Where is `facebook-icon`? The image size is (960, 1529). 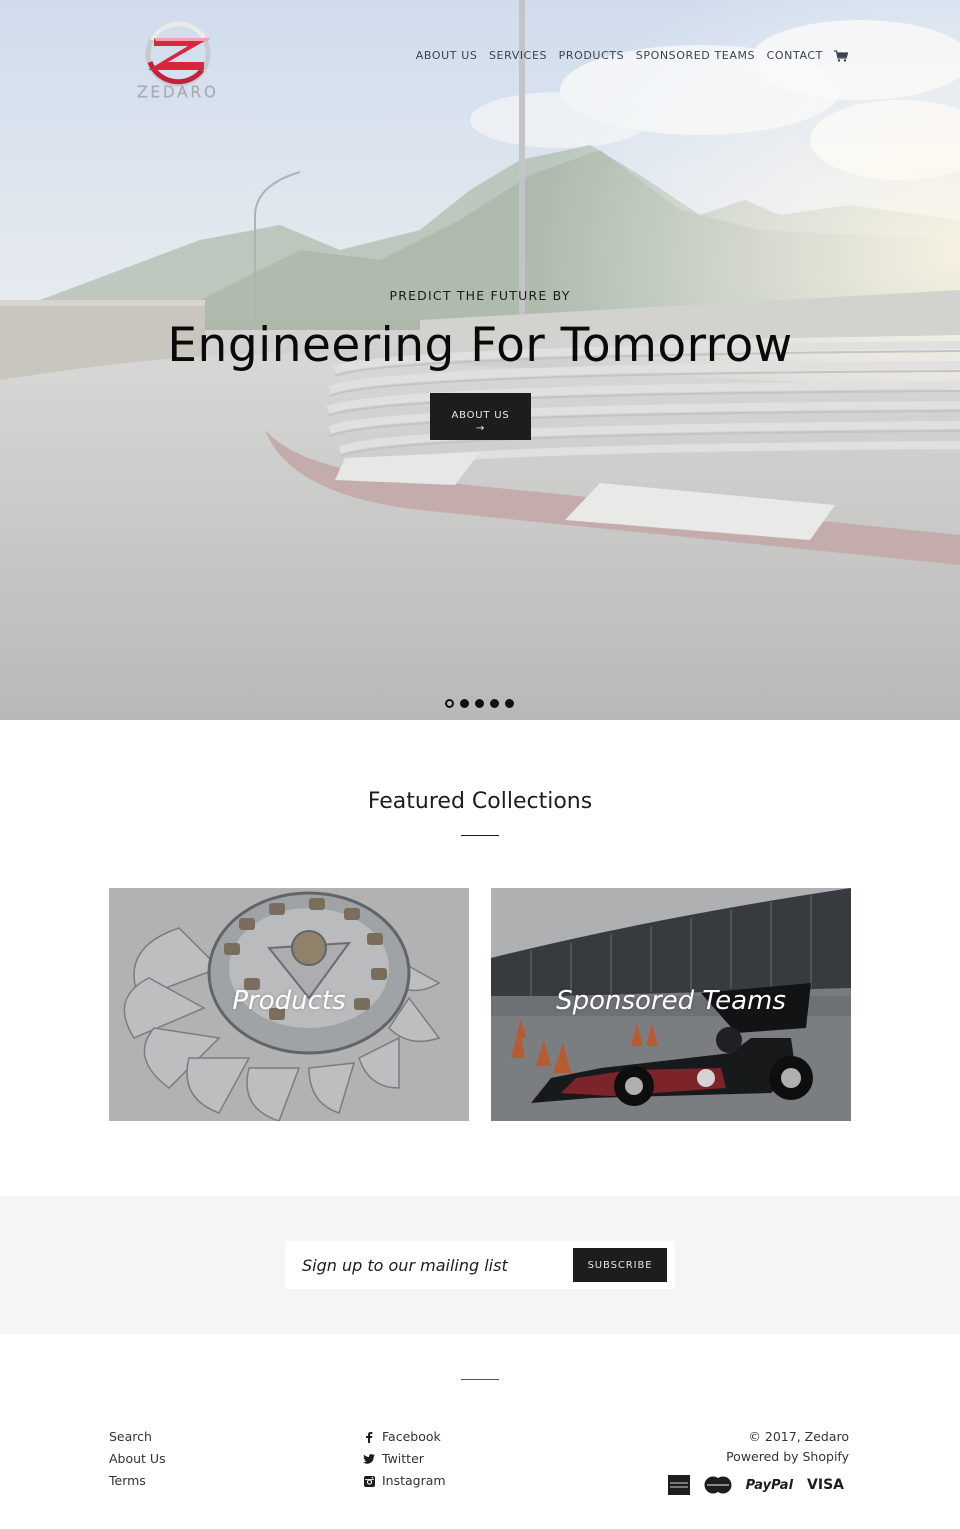
facebook-icon is located at coordinates (369, 1437).